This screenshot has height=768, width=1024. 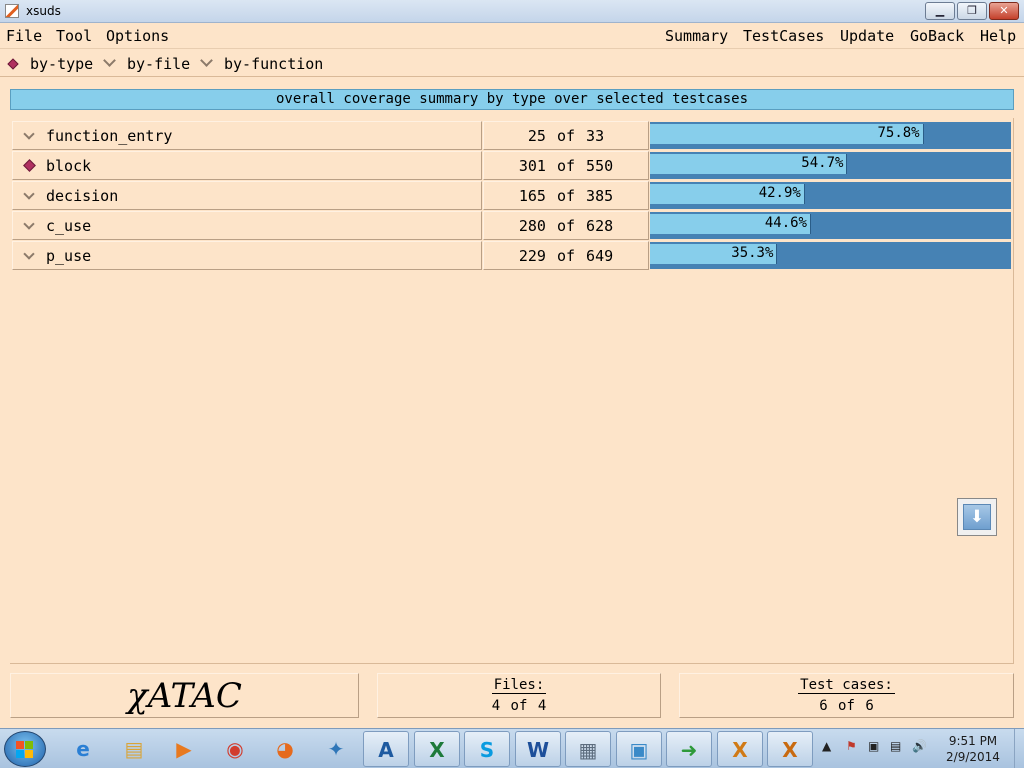 I want to click on maximize-icon: ❐, so click(x=972, y=10).